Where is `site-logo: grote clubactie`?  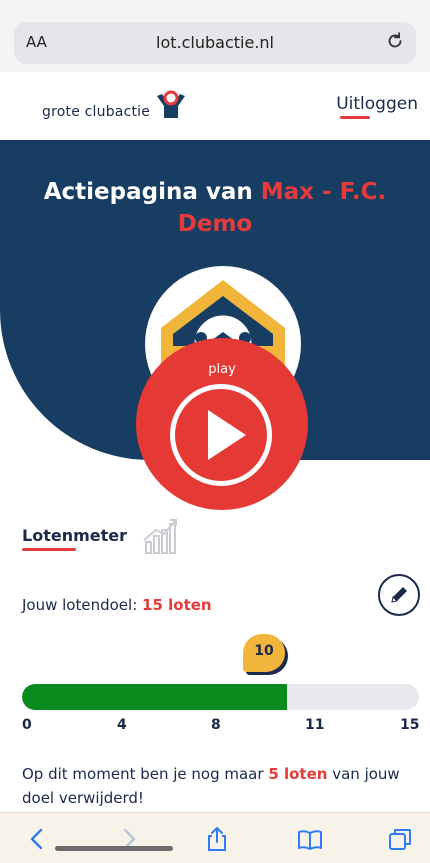 site-logo: grote clubactie is located at coordinates (115, 105).